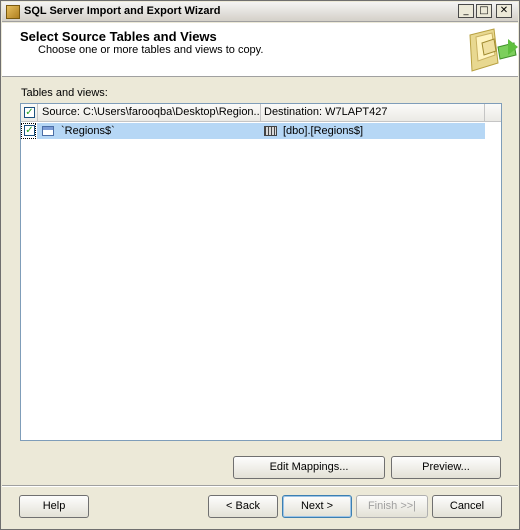 The height and width of the screenshot is (530, 520). I want to click on app-icon, so click(13, 12).